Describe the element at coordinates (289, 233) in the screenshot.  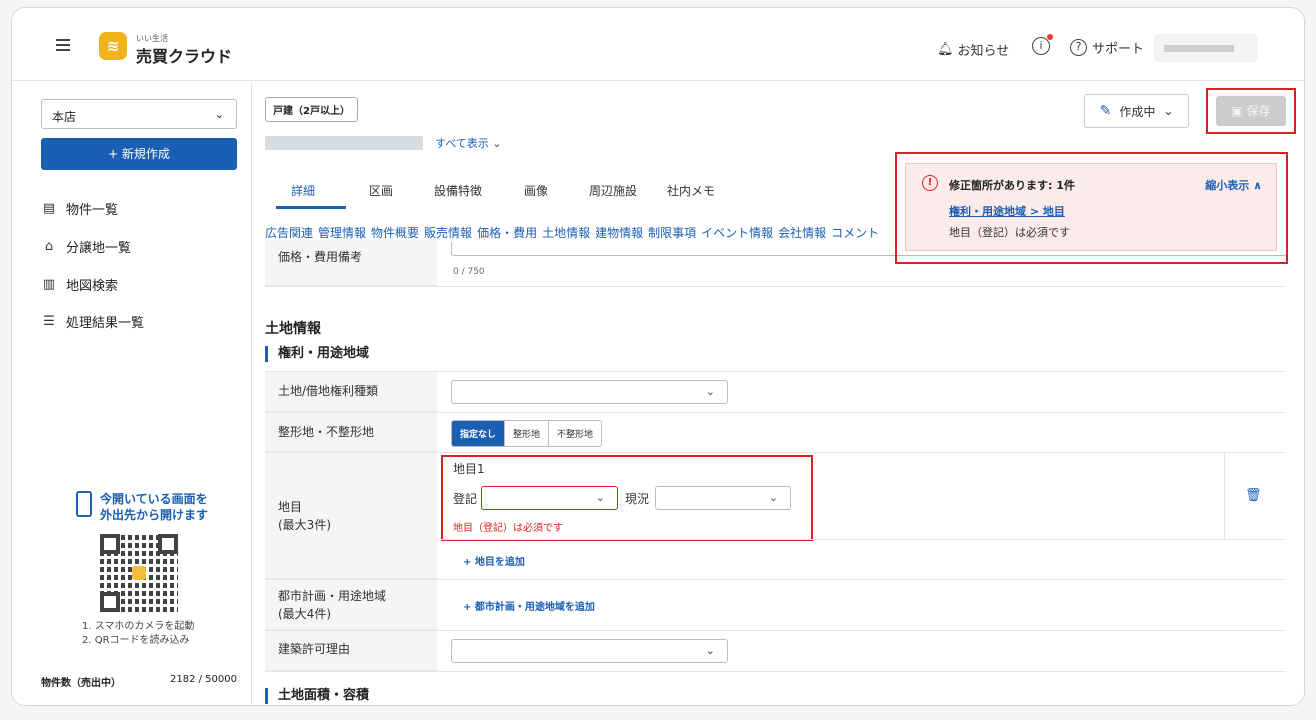
I see `section-link: 広告関連` at that location.